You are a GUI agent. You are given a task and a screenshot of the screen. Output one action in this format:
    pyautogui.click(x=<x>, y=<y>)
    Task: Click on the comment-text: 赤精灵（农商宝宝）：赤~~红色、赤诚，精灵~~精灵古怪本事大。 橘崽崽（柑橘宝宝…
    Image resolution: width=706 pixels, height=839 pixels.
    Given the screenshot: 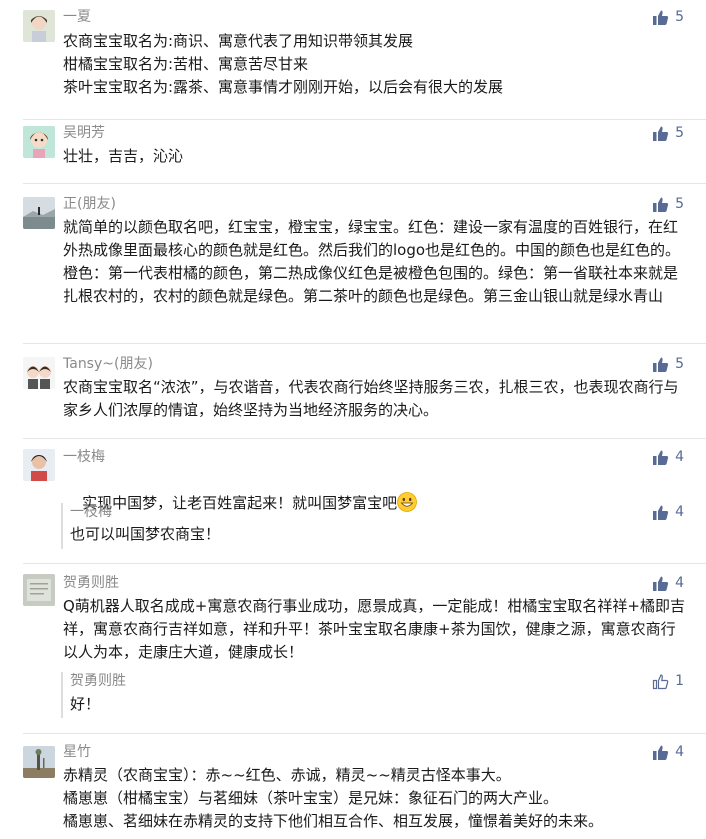 What is the action you would take?
    pyautogui.click(x=333, y=798)
    